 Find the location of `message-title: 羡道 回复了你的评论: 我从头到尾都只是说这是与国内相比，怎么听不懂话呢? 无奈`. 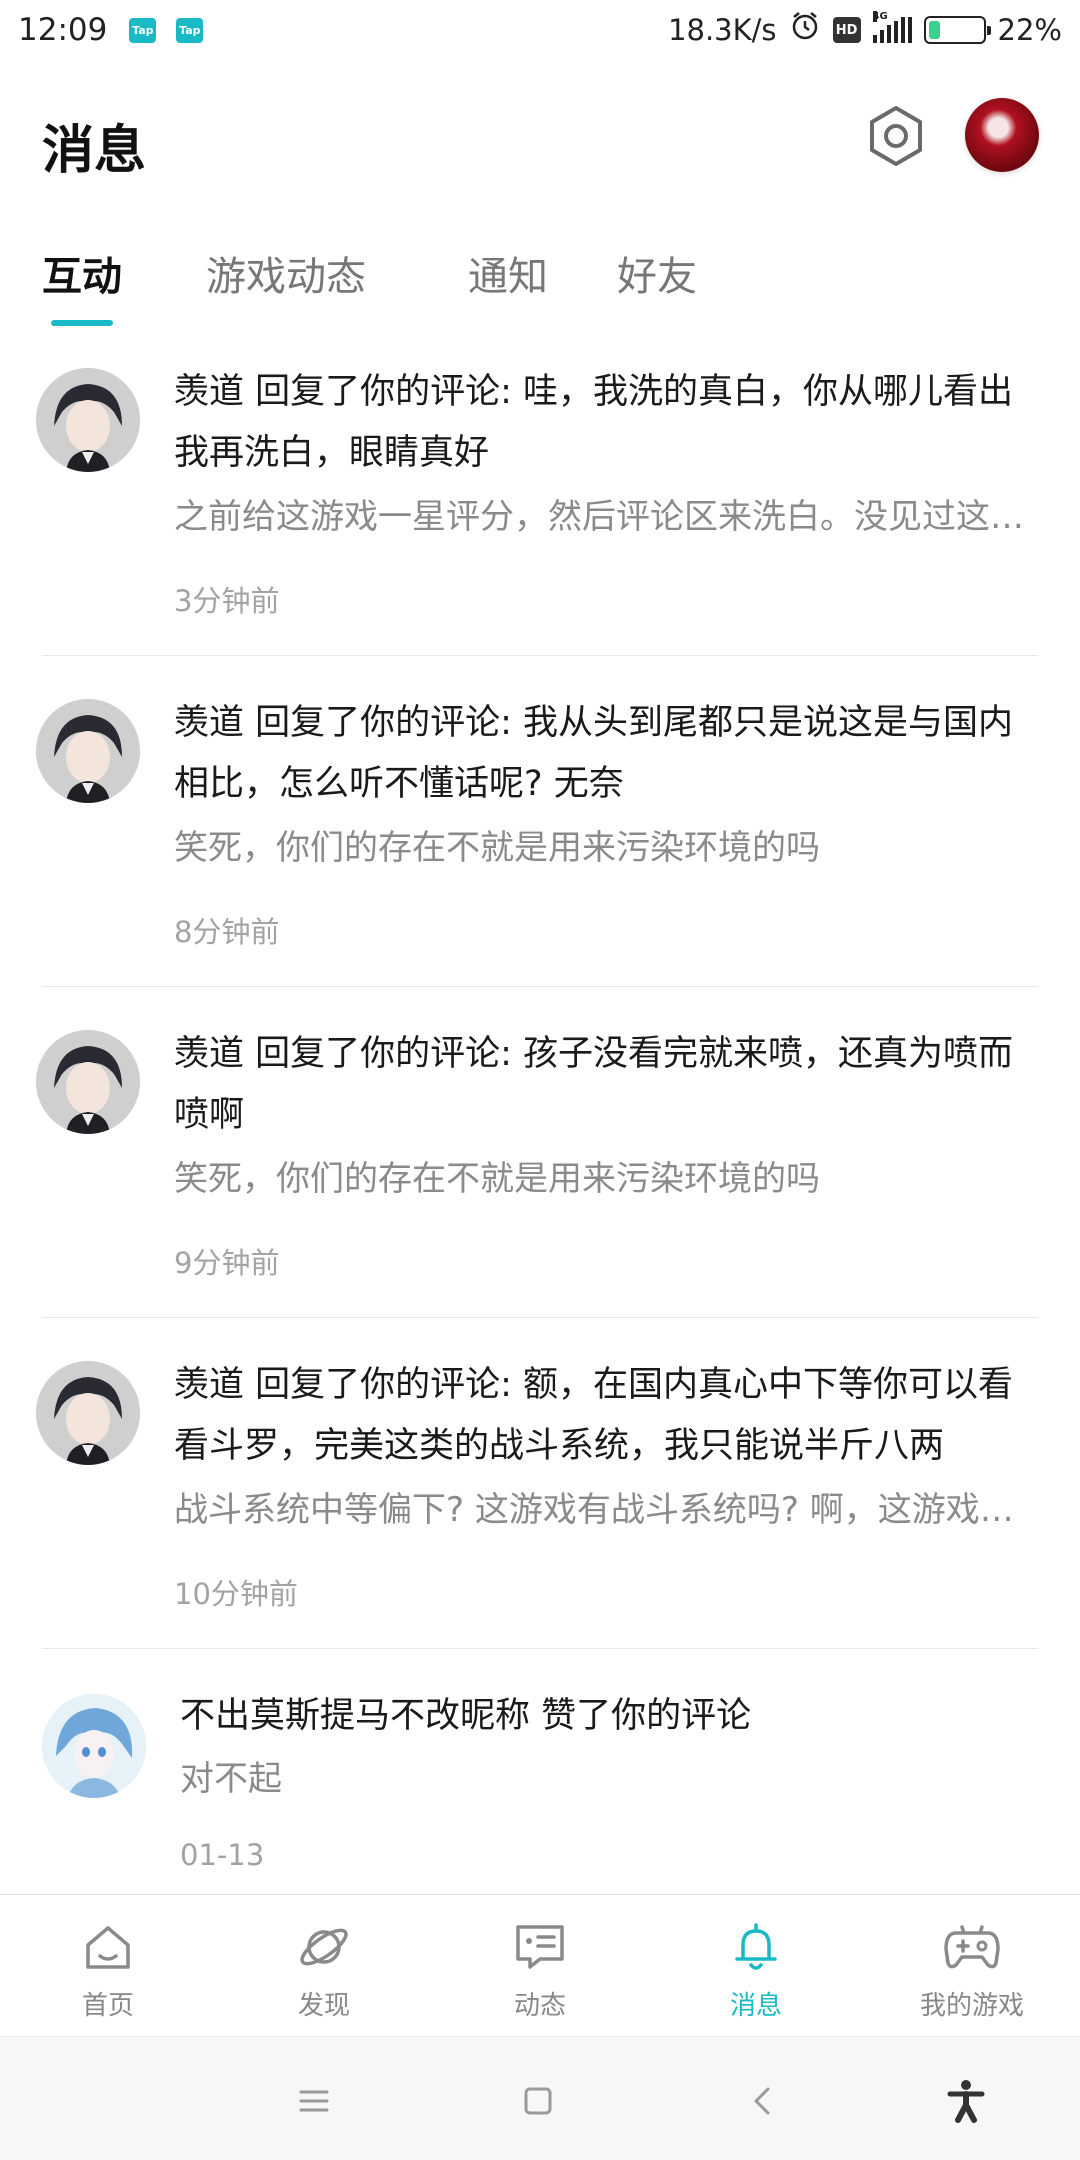

message-title: 羡道 回复了你的评论: 我从头到尾都只是说这是与国内相比，怎么听不懂话呢? 无奈 is located at coordinates (594, 753).